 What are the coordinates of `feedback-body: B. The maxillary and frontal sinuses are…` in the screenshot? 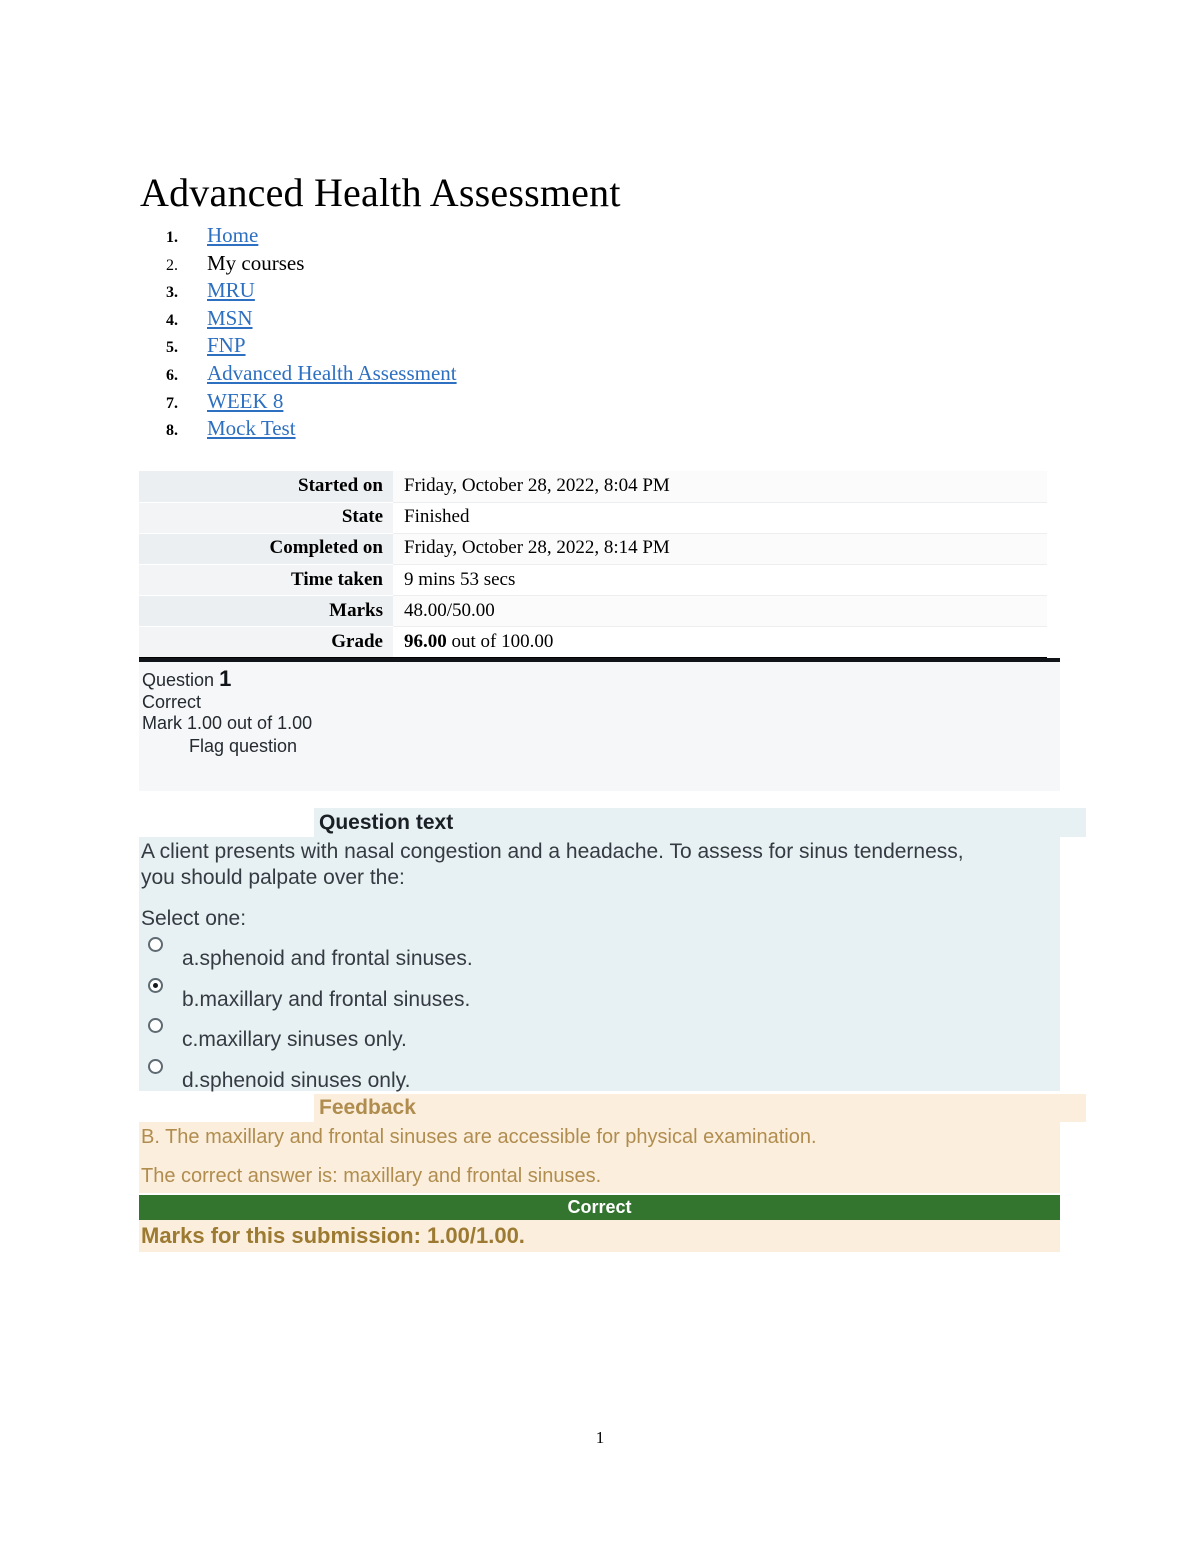 It's located at (599, 1157).